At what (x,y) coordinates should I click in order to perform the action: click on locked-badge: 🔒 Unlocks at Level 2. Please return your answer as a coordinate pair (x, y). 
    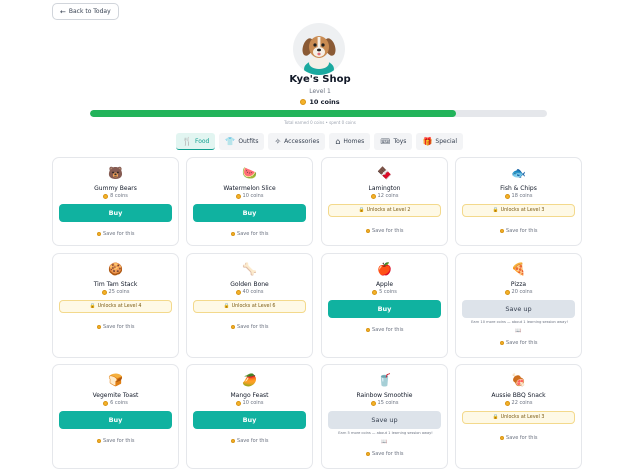
    Looking at the image, I should click on (384, 210).